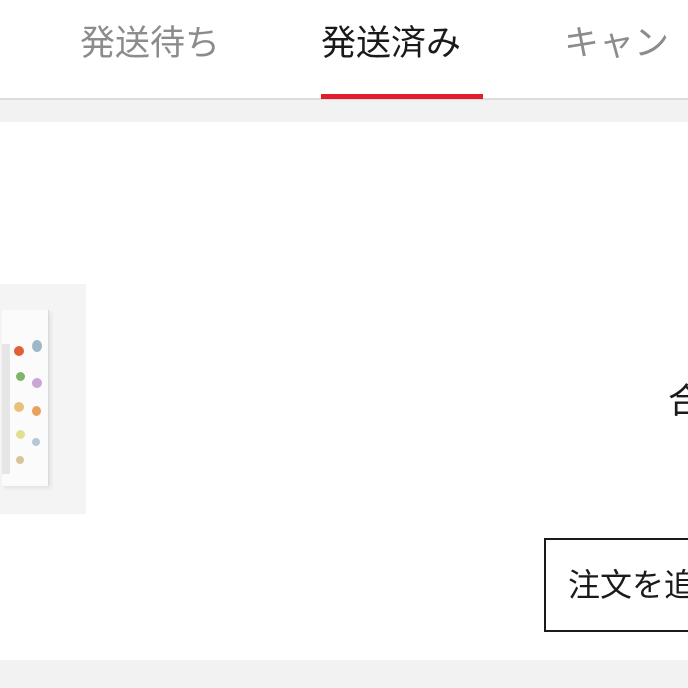 This screenshot has height=688, width=688. I want to click on tab-cancelled: キャン, so click(616, 44).